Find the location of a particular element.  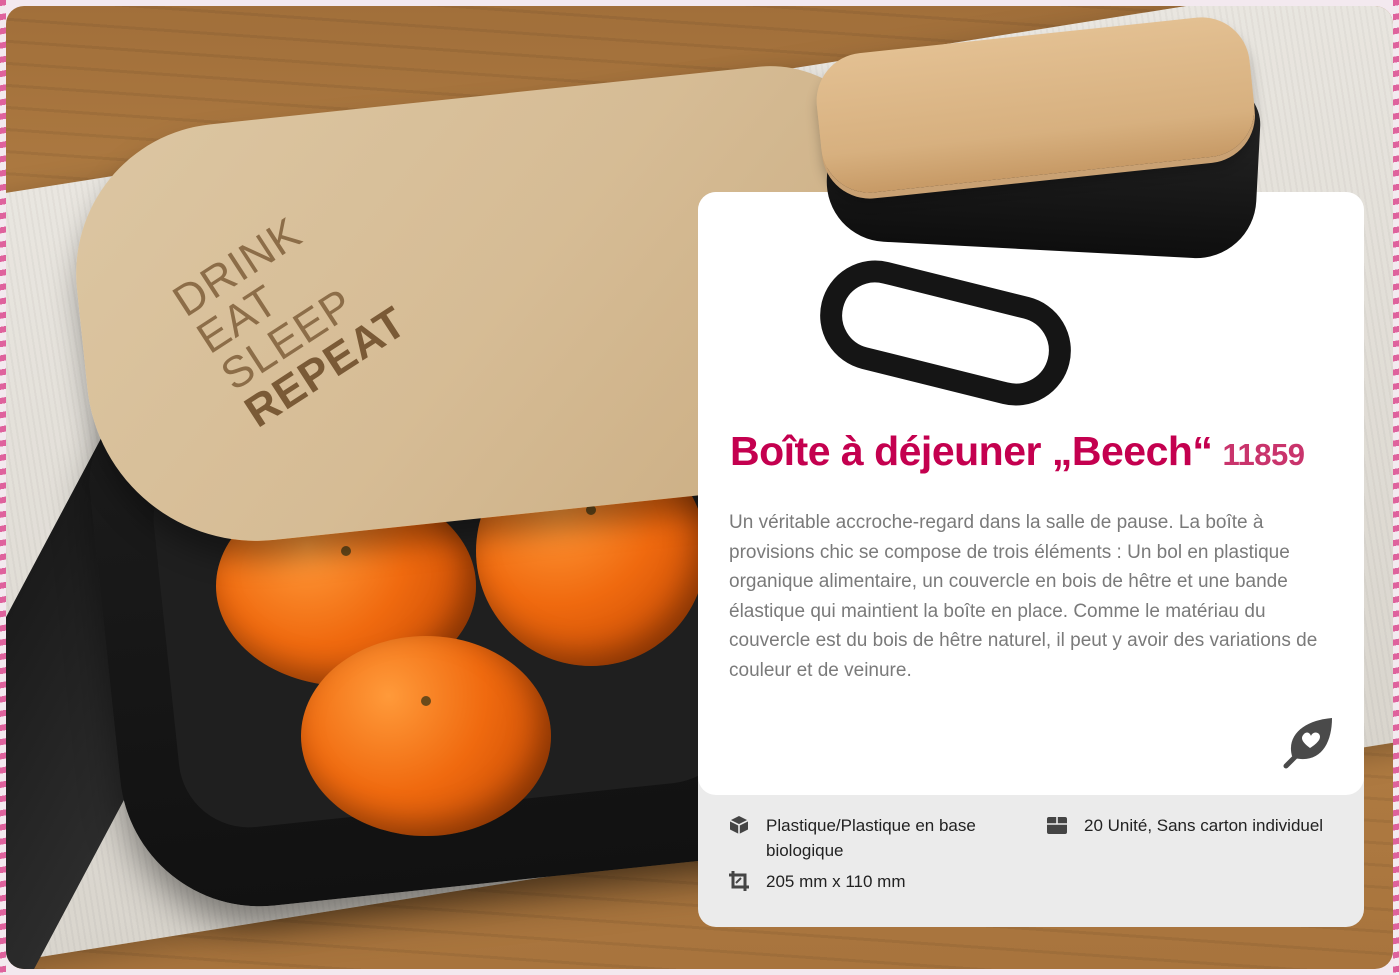

product-title: Boîte à déjeuner „Beech“ 11859 is located at coordinates (1040, 451).